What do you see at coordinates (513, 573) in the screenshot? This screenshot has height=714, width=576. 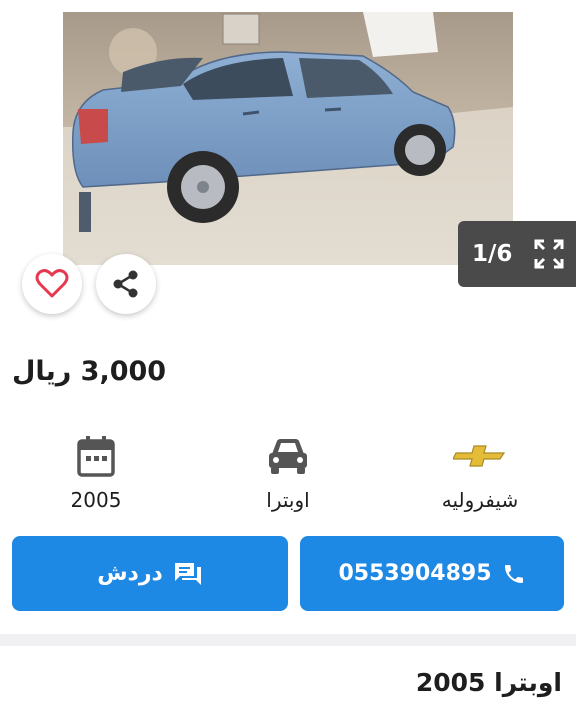 I see `phone-icon` at bounding box center [513, 573].